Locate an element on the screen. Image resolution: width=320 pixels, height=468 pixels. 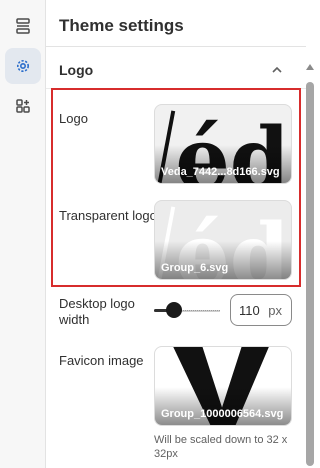
width-input: 110 px is located at coordinates (261, 310).